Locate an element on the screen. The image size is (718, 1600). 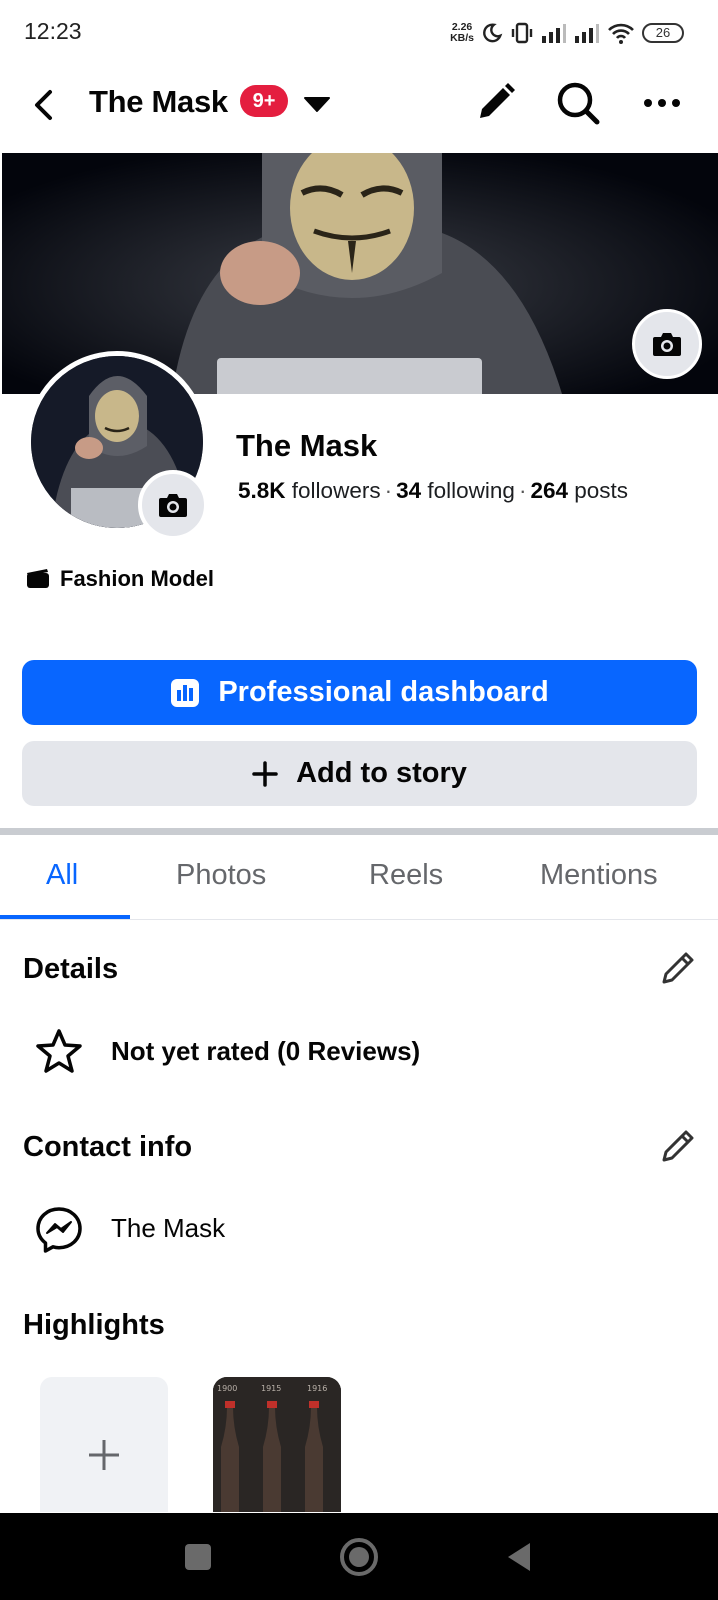
posts-count: 264 is located at coordinates (549, 490).